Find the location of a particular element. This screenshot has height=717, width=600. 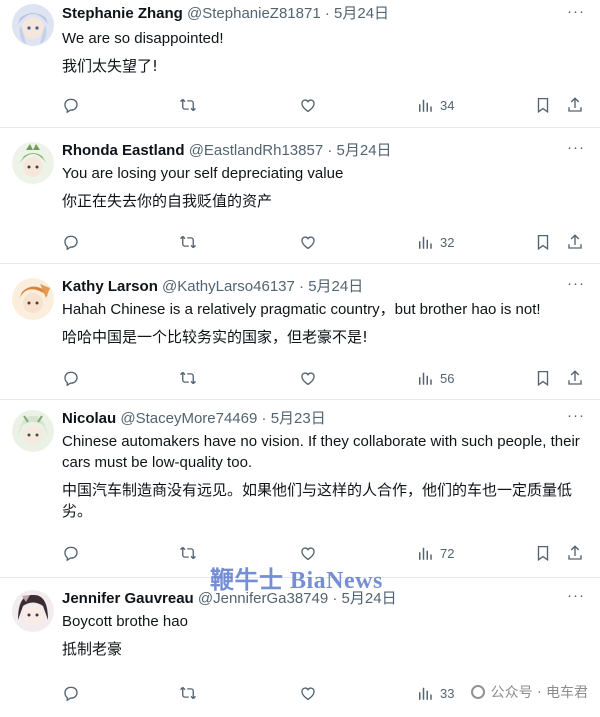

tweet-actions: 56 is located at coordinates (323, 378).